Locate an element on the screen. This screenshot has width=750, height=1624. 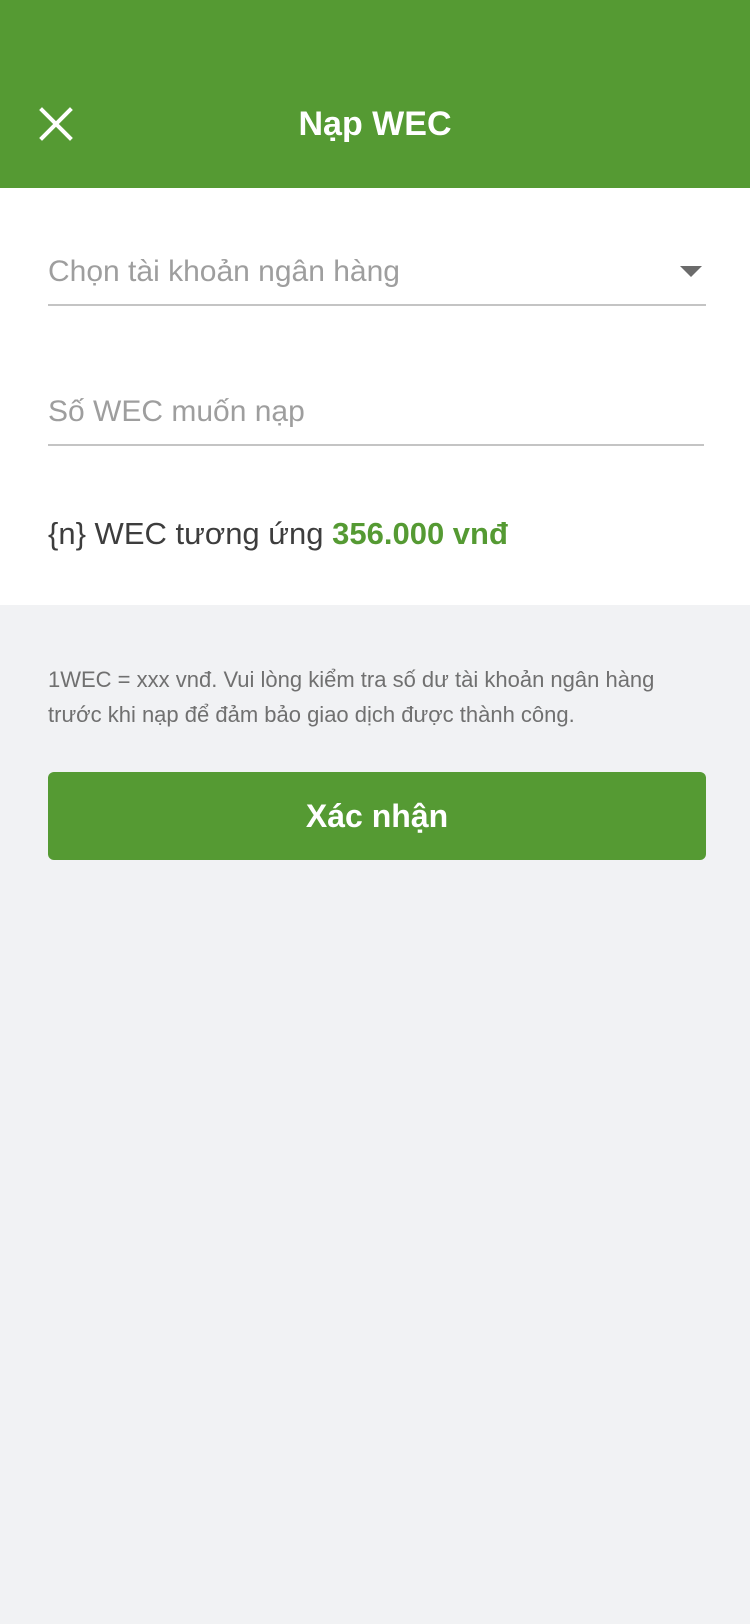
bank-account-placeholder: Chọn tài khoản ngân hàng is located at coordinates (224, 271).